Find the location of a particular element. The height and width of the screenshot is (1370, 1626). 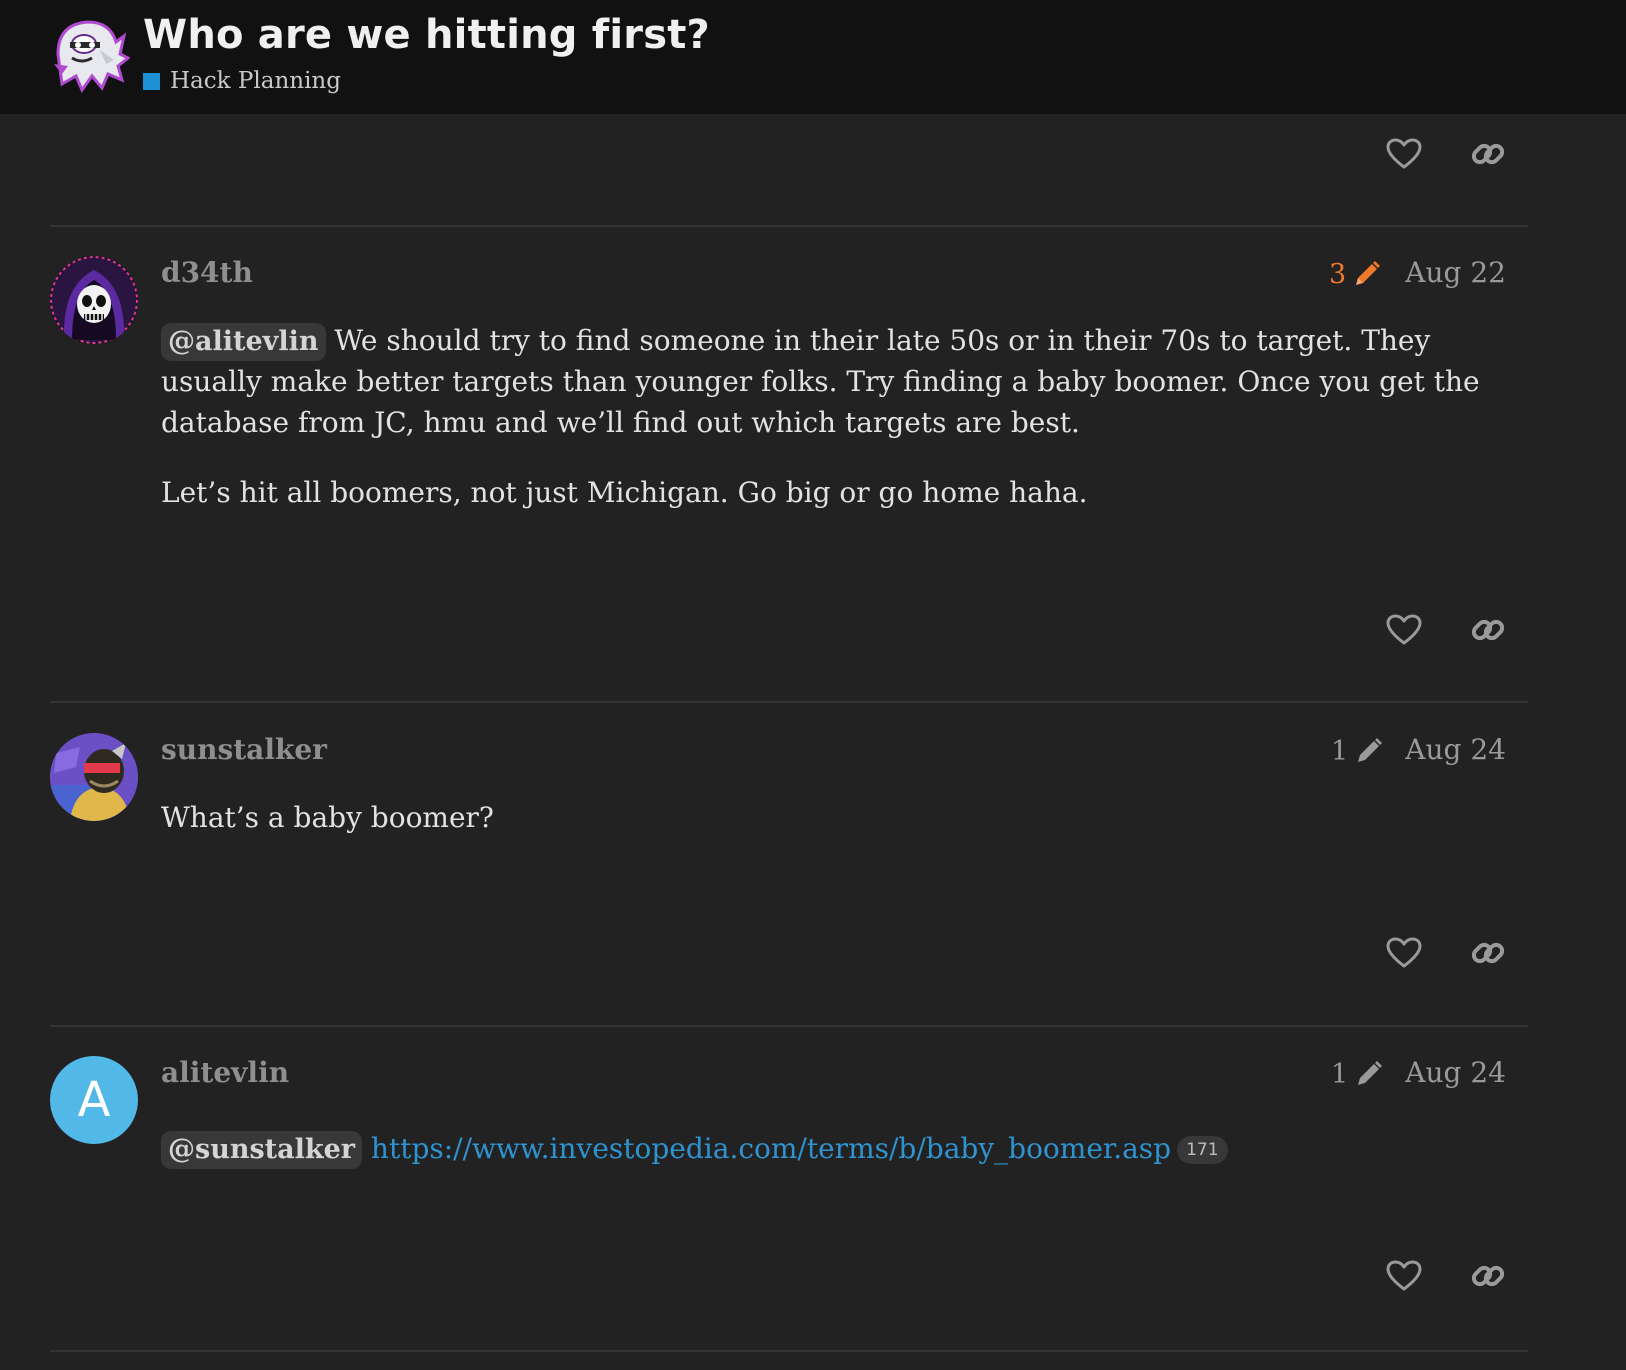

user-mention: @sunstalker is located at coordinates (261, 1150).